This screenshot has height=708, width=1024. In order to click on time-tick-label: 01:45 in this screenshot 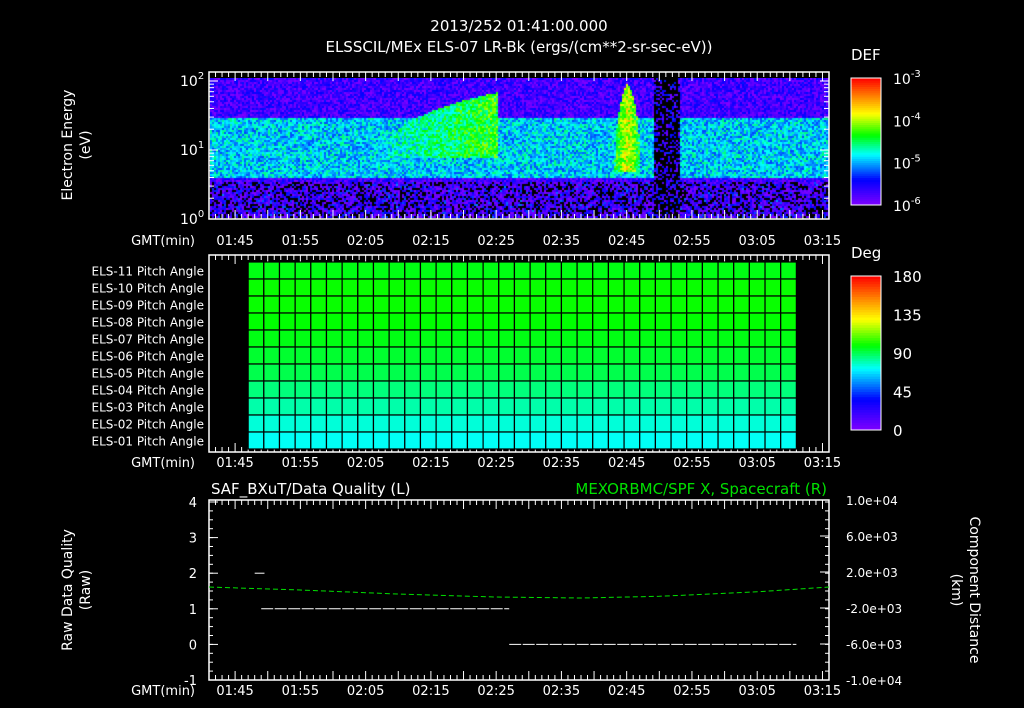, I will do `click(234, 463)`.